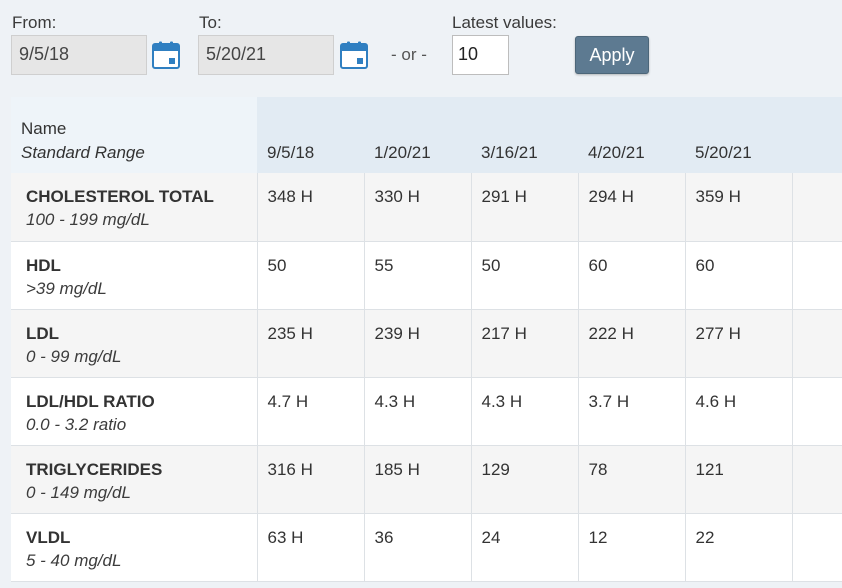 The width and height of the screenshot is (842, 588). I want to click on result-value-cell: 129, so click(524, 479).